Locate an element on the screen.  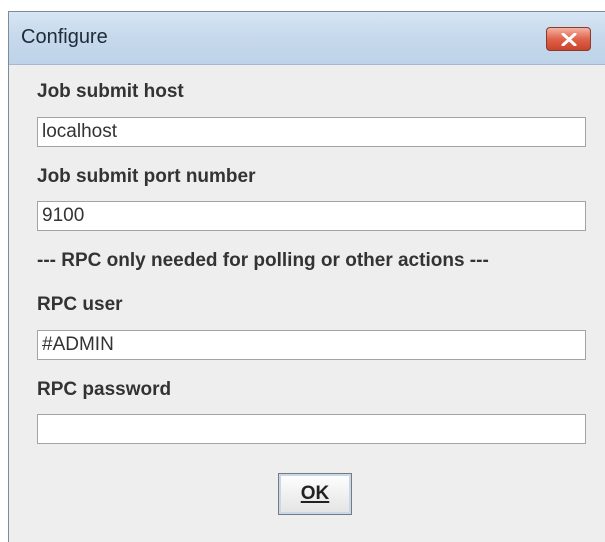
rpc-password-label: RPC password is located at coordinates (104, 389).